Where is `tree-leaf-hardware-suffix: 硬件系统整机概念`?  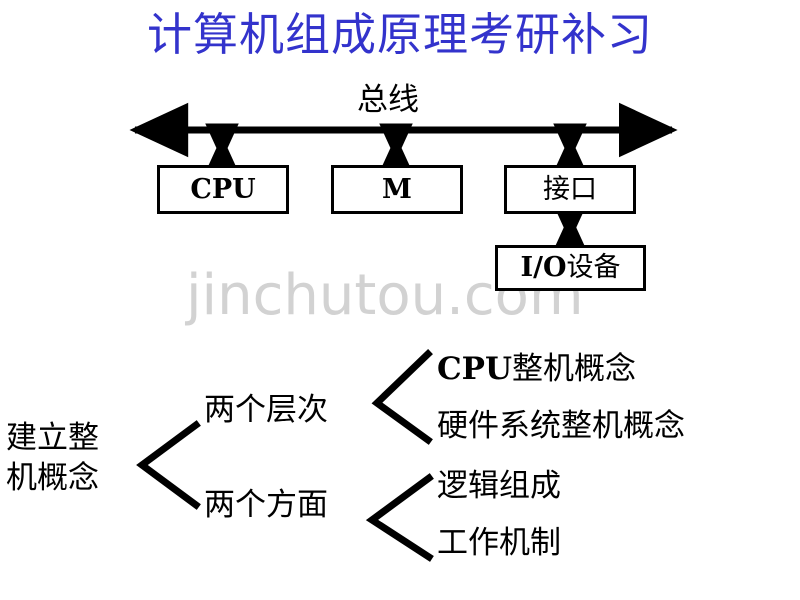 tree-leaf-hardware-suffix: 硬件系统整机概念 is located at coordinates (561, 426).